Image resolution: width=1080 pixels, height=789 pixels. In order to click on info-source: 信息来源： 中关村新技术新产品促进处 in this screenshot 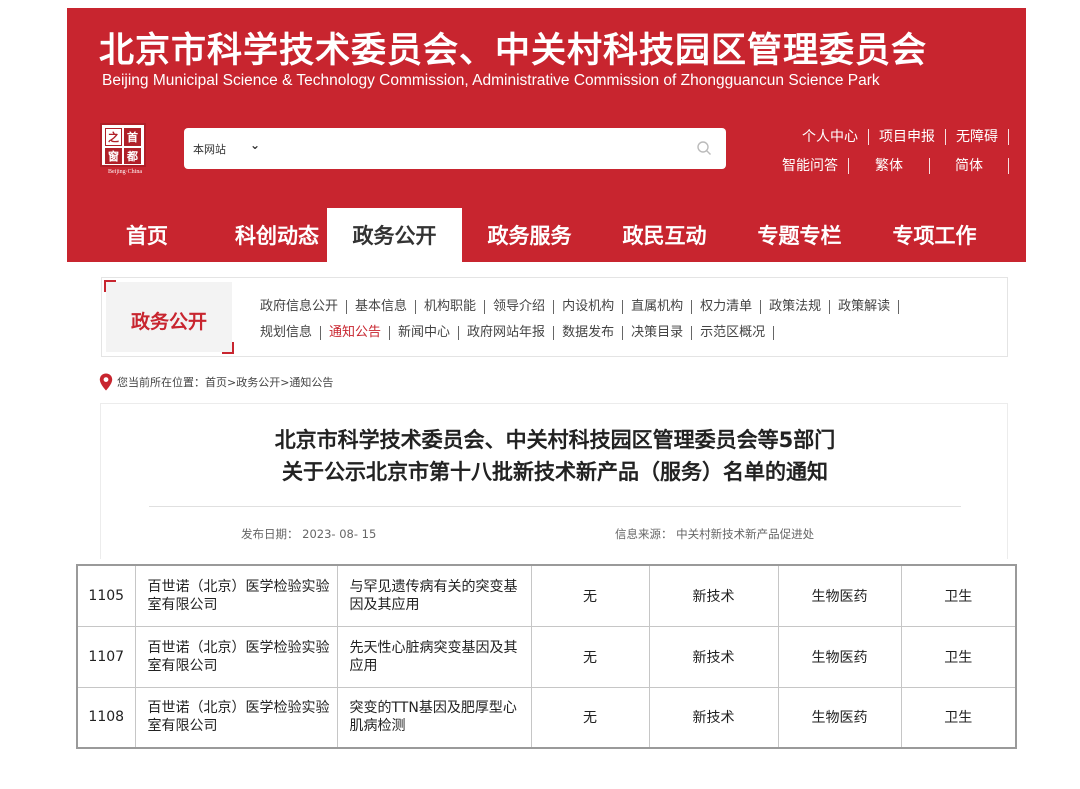, I will do `click(714, 534)`.